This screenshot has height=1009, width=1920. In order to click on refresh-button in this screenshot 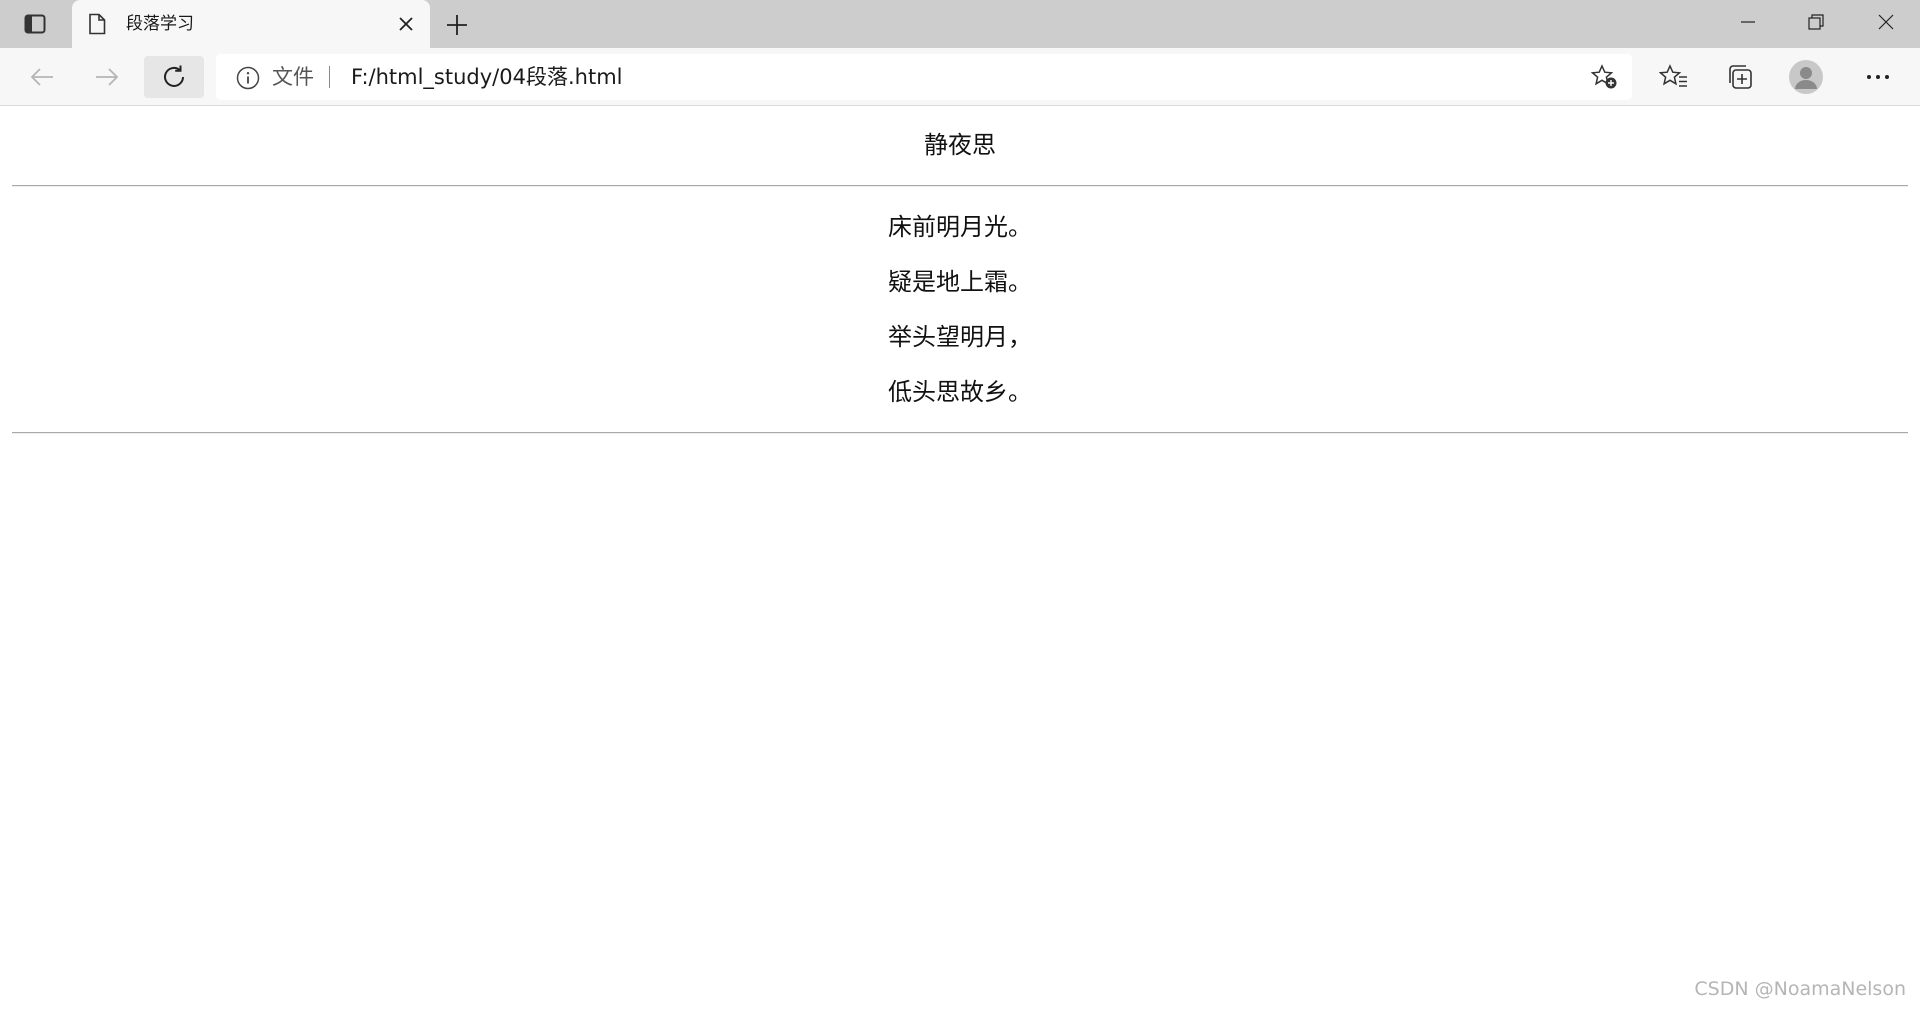, I will do `click(174, 77)`.